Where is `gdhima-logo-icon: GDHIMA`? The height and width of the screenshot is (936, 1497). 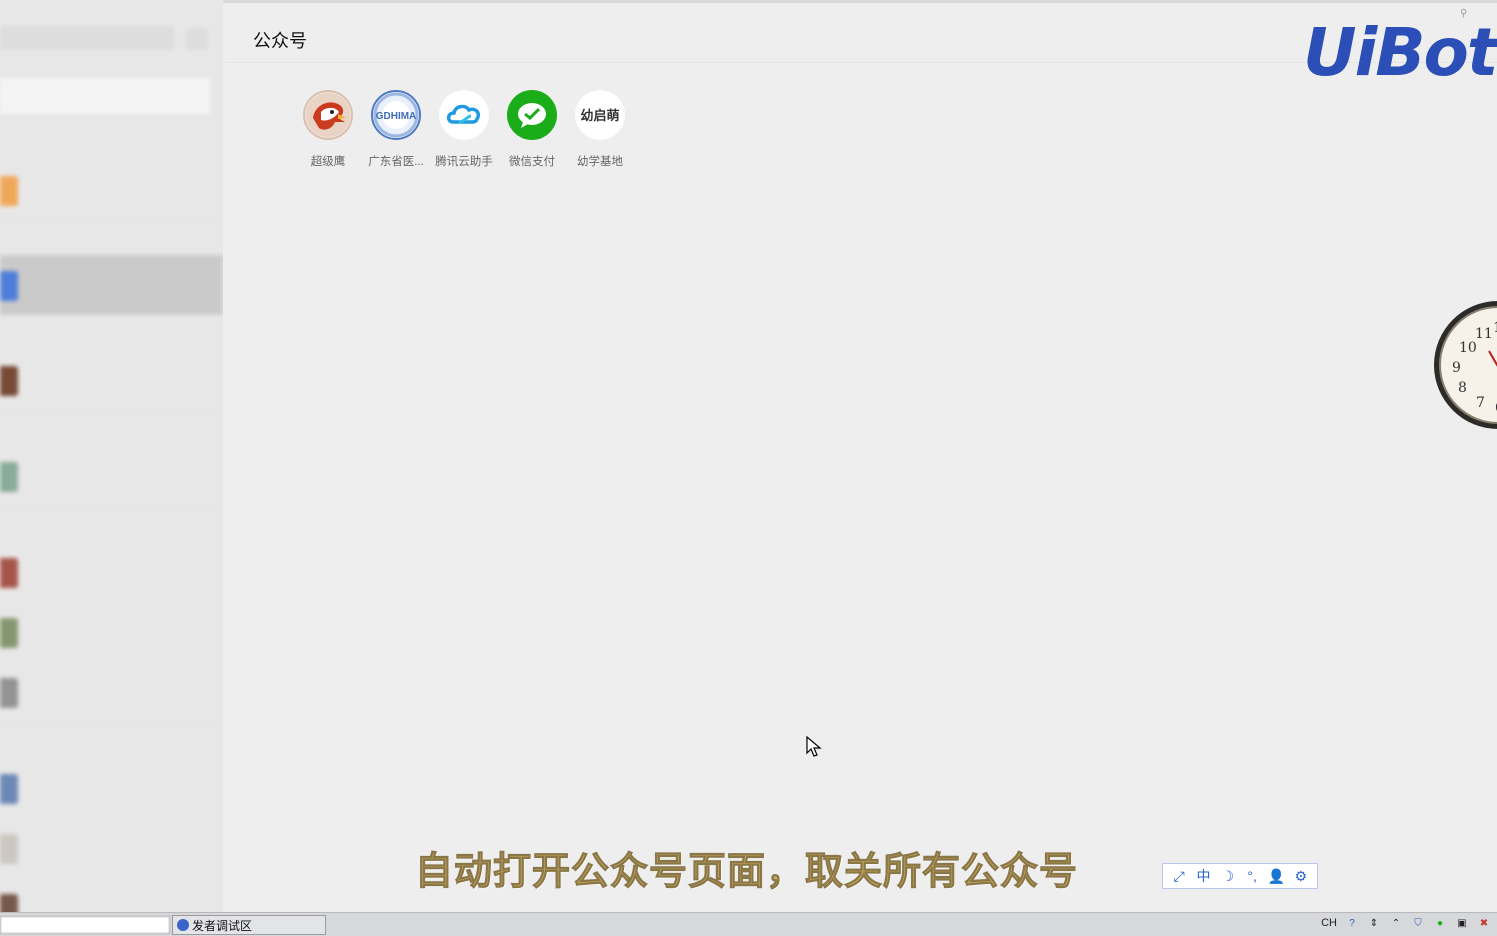 gdhima-logo-icon: GDHIMA is located at coordinates (396, 115).